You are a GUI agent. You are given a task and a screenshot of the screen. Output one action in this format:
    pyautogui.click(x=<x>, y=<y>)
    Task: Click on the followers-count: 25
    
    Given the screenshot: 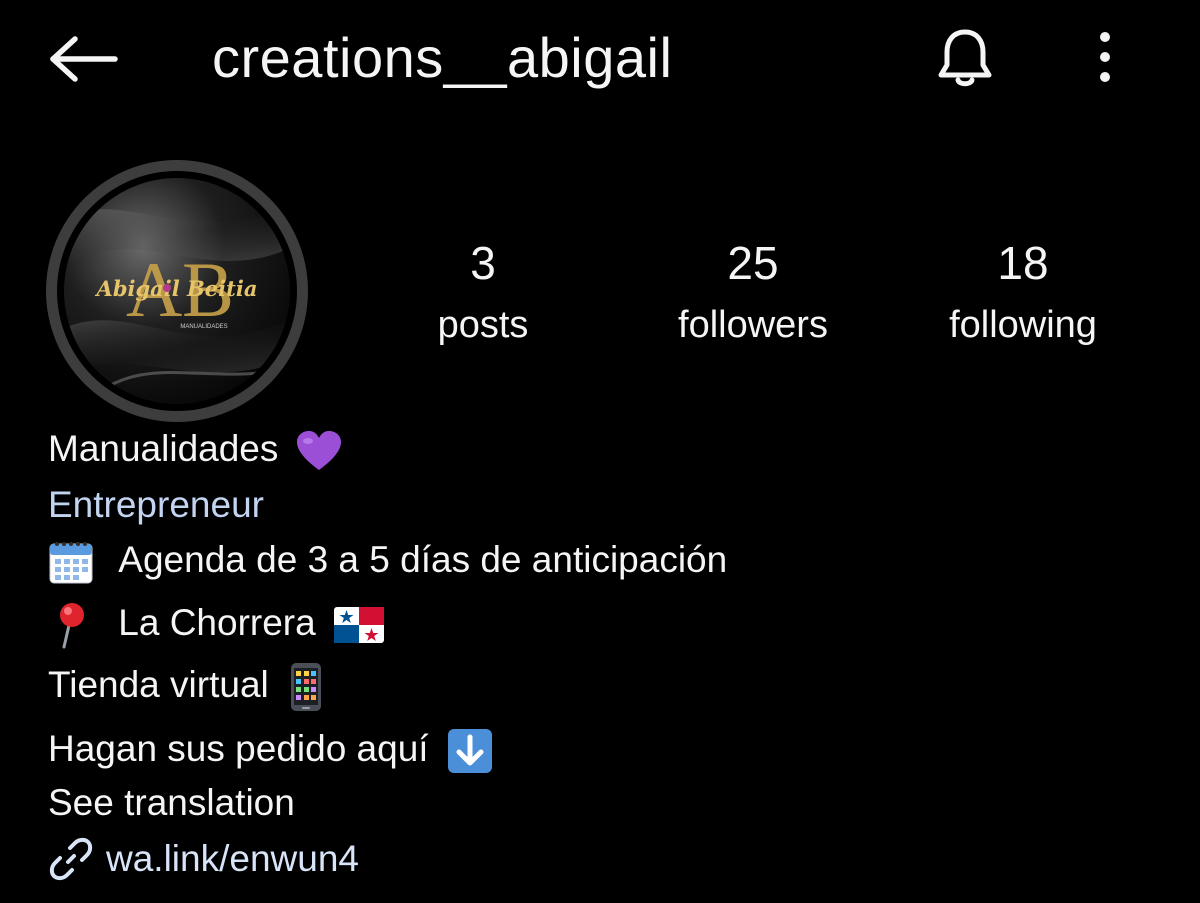 What is the action you would take?
    pyautogui.click(x=753, y=263)
    